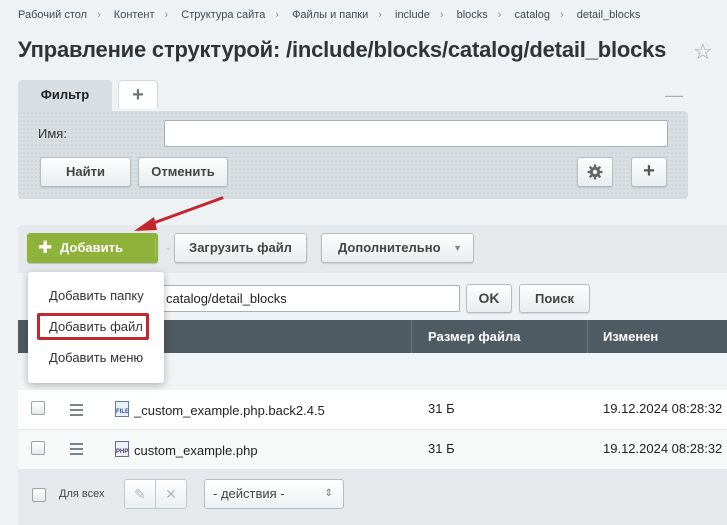 Image resolution: width=727 pixels, height=525 pixels. I want to click on add-button: ✚ Добавить ⌄, so click(99, 248).